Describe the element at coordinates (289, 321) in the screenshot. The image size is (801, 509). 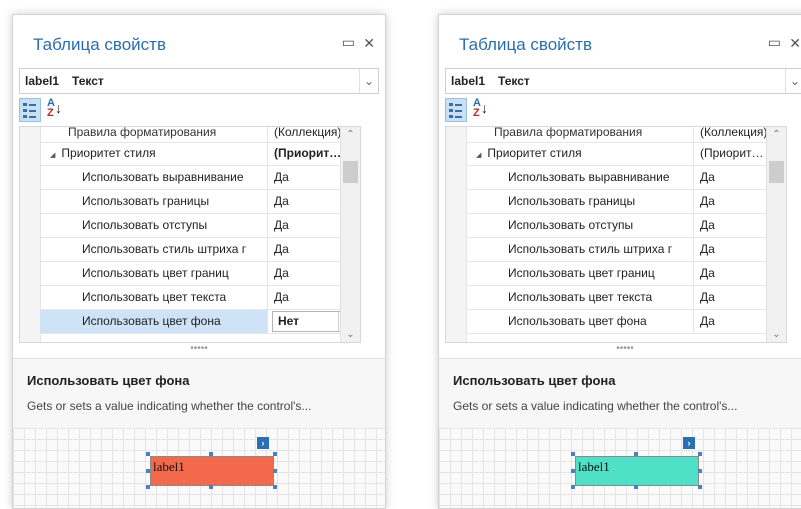
I see `dropdown-value: Нет` at that location.